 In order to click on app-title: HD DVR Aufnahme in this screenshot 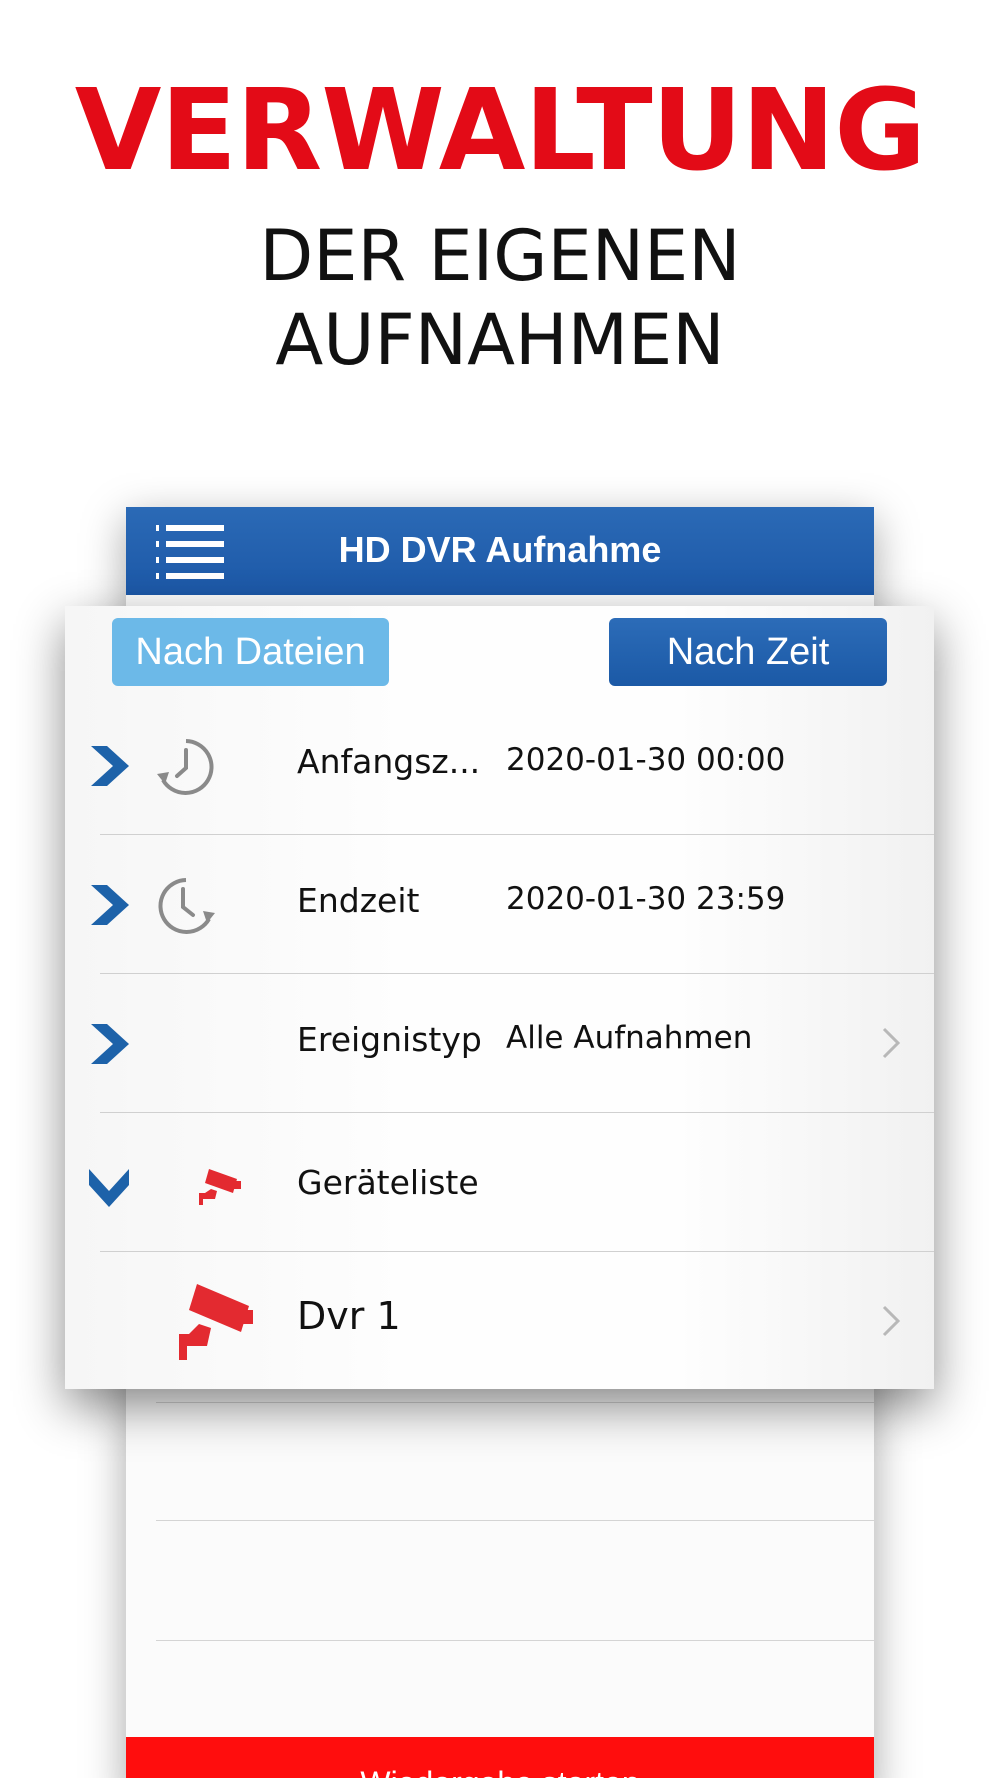, I will do `click(500, 549)`.